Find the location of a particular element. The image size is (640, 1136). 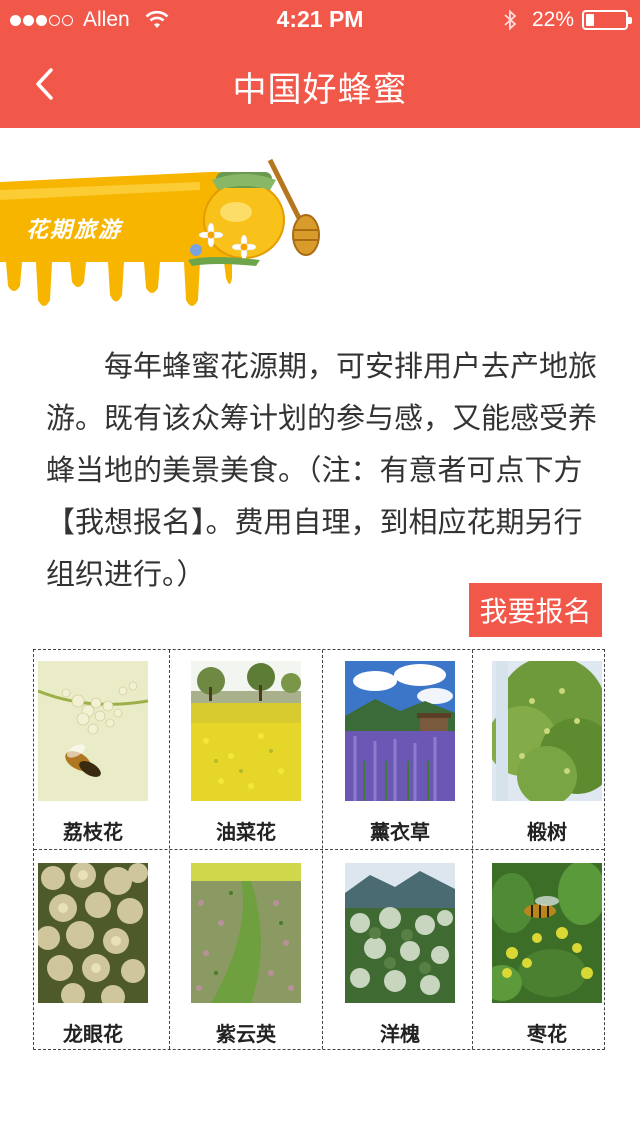

lavender-photo is located at coordinates (400, 731).